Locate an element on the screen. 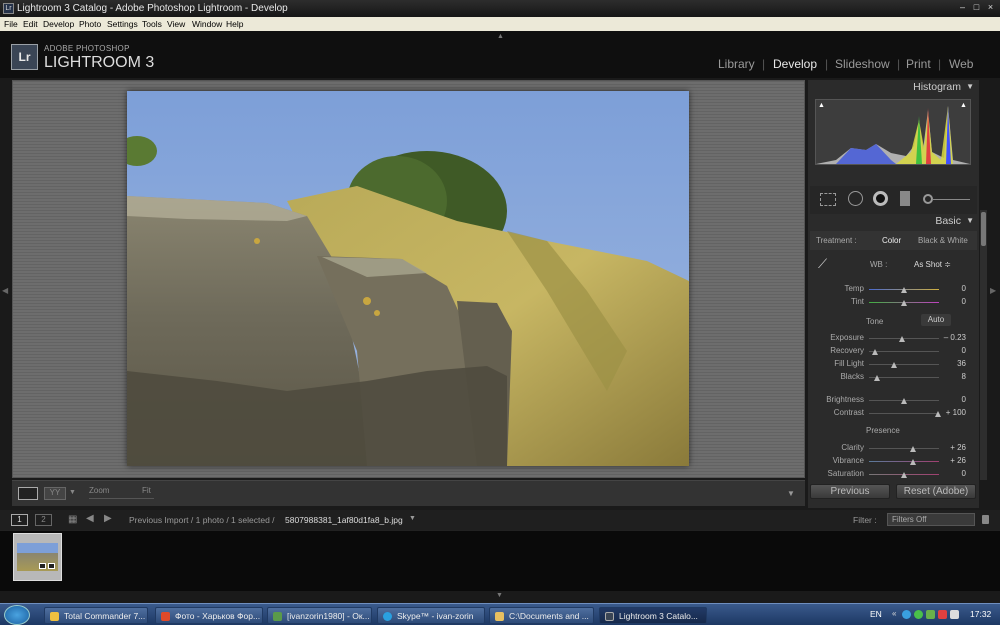 This screenshot has height=625, width=1000. menu-help: Help is located at coordinates (234, 24).